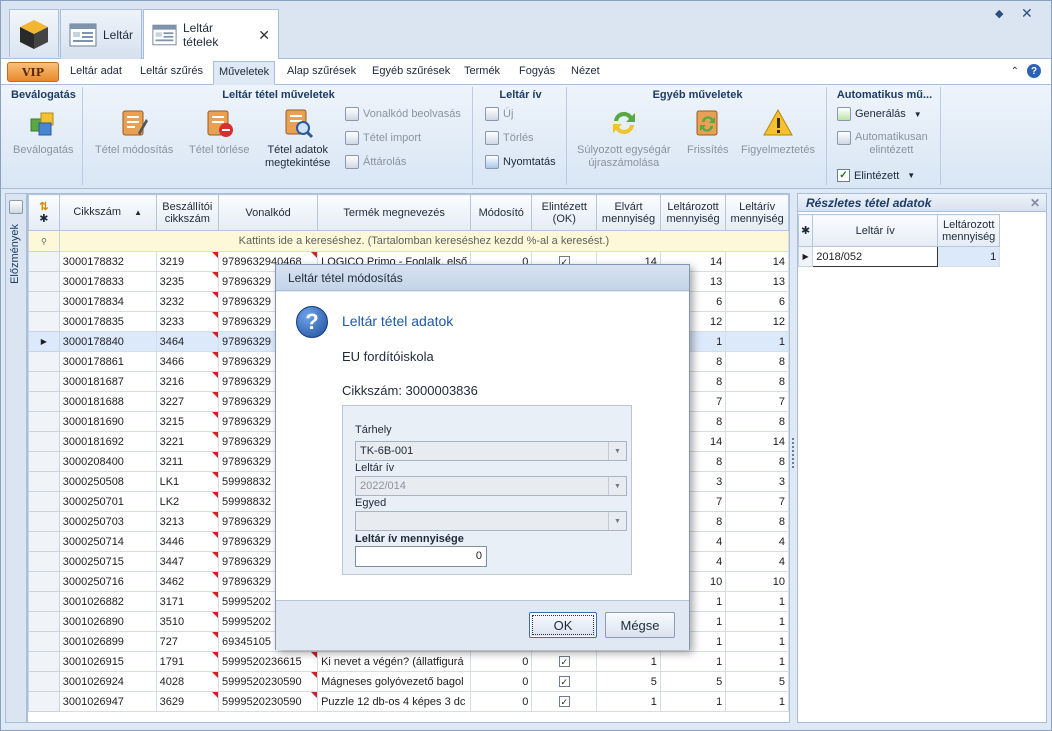 This screenshot has width=1052, height=731. Describe the element at coordinates (107, 341) in the screenshot. I see `cell-cikkszam: 3000178840` at that location.